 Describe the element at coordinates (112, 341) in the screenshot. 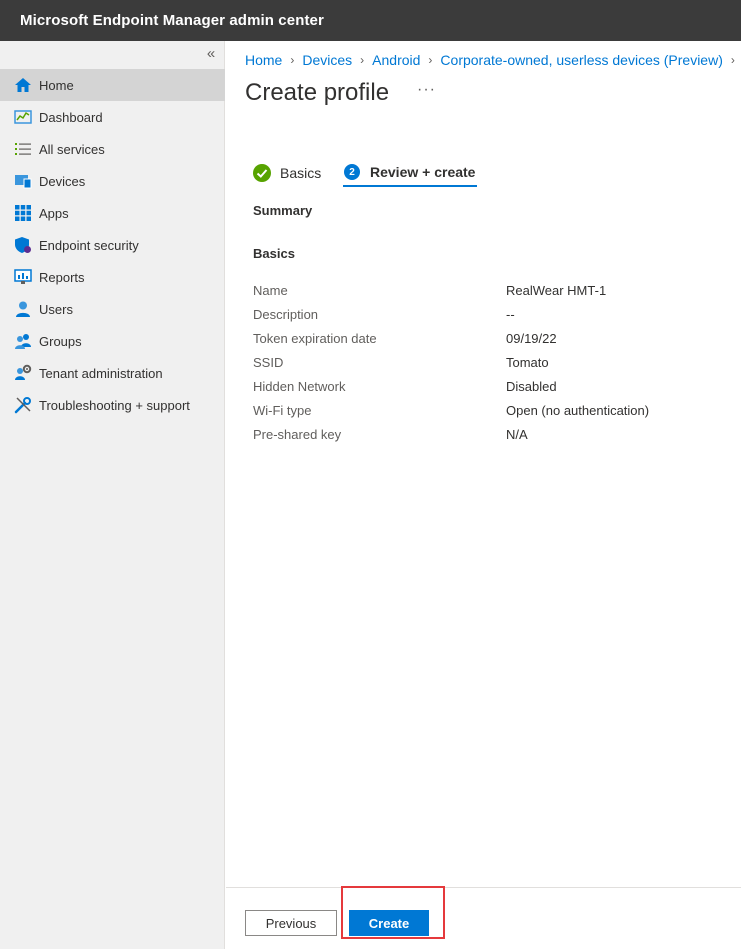

I see `sidebar-item-groups: Groups` at that location.